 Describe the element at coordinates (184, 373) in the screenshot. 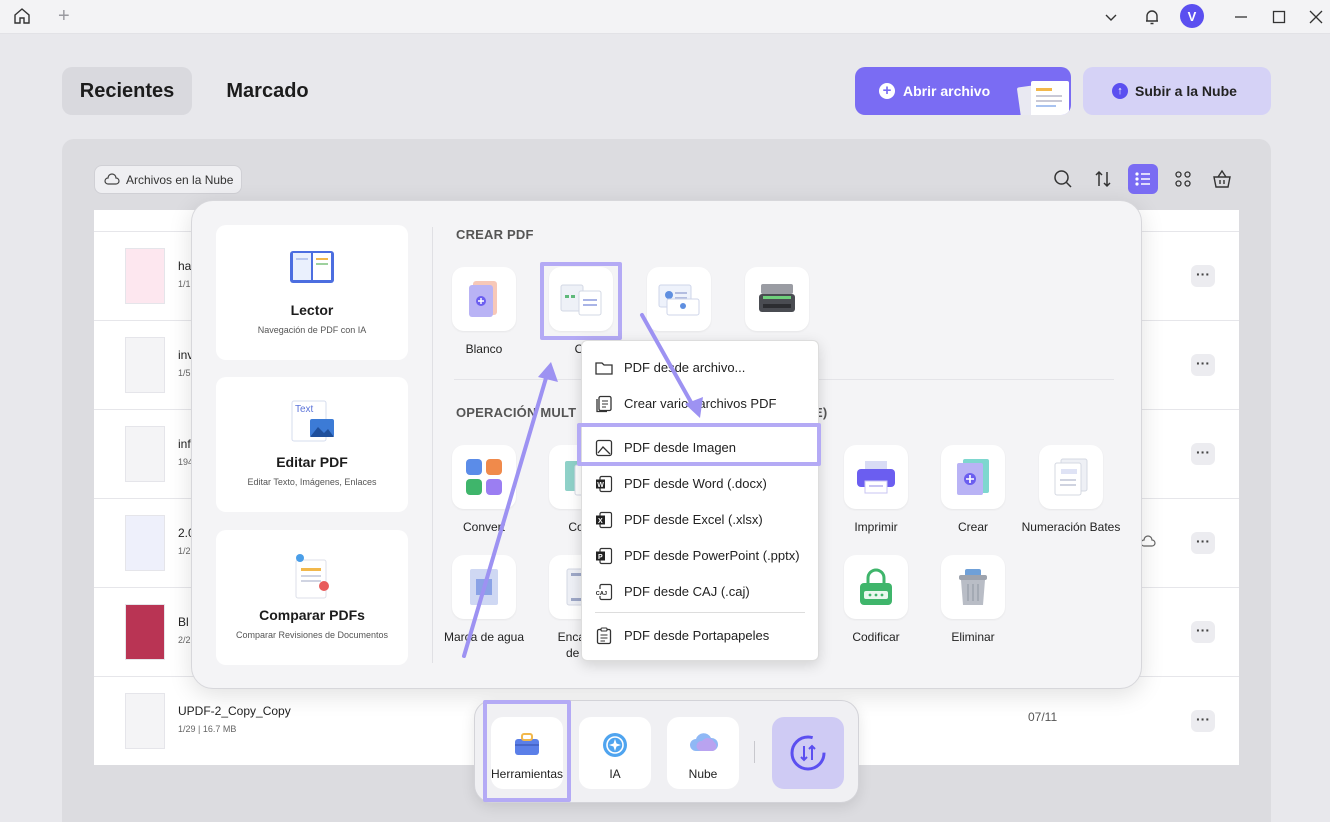

I see `file-meta: 1/5` at that location.